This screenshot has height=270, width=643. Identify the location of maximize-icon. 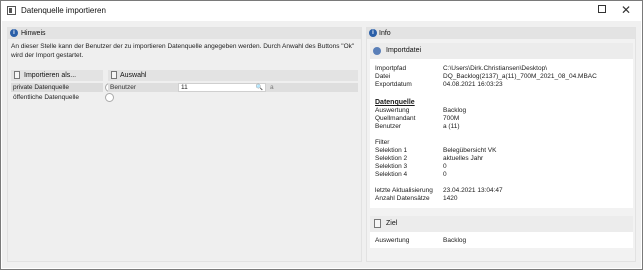
(602, 9).